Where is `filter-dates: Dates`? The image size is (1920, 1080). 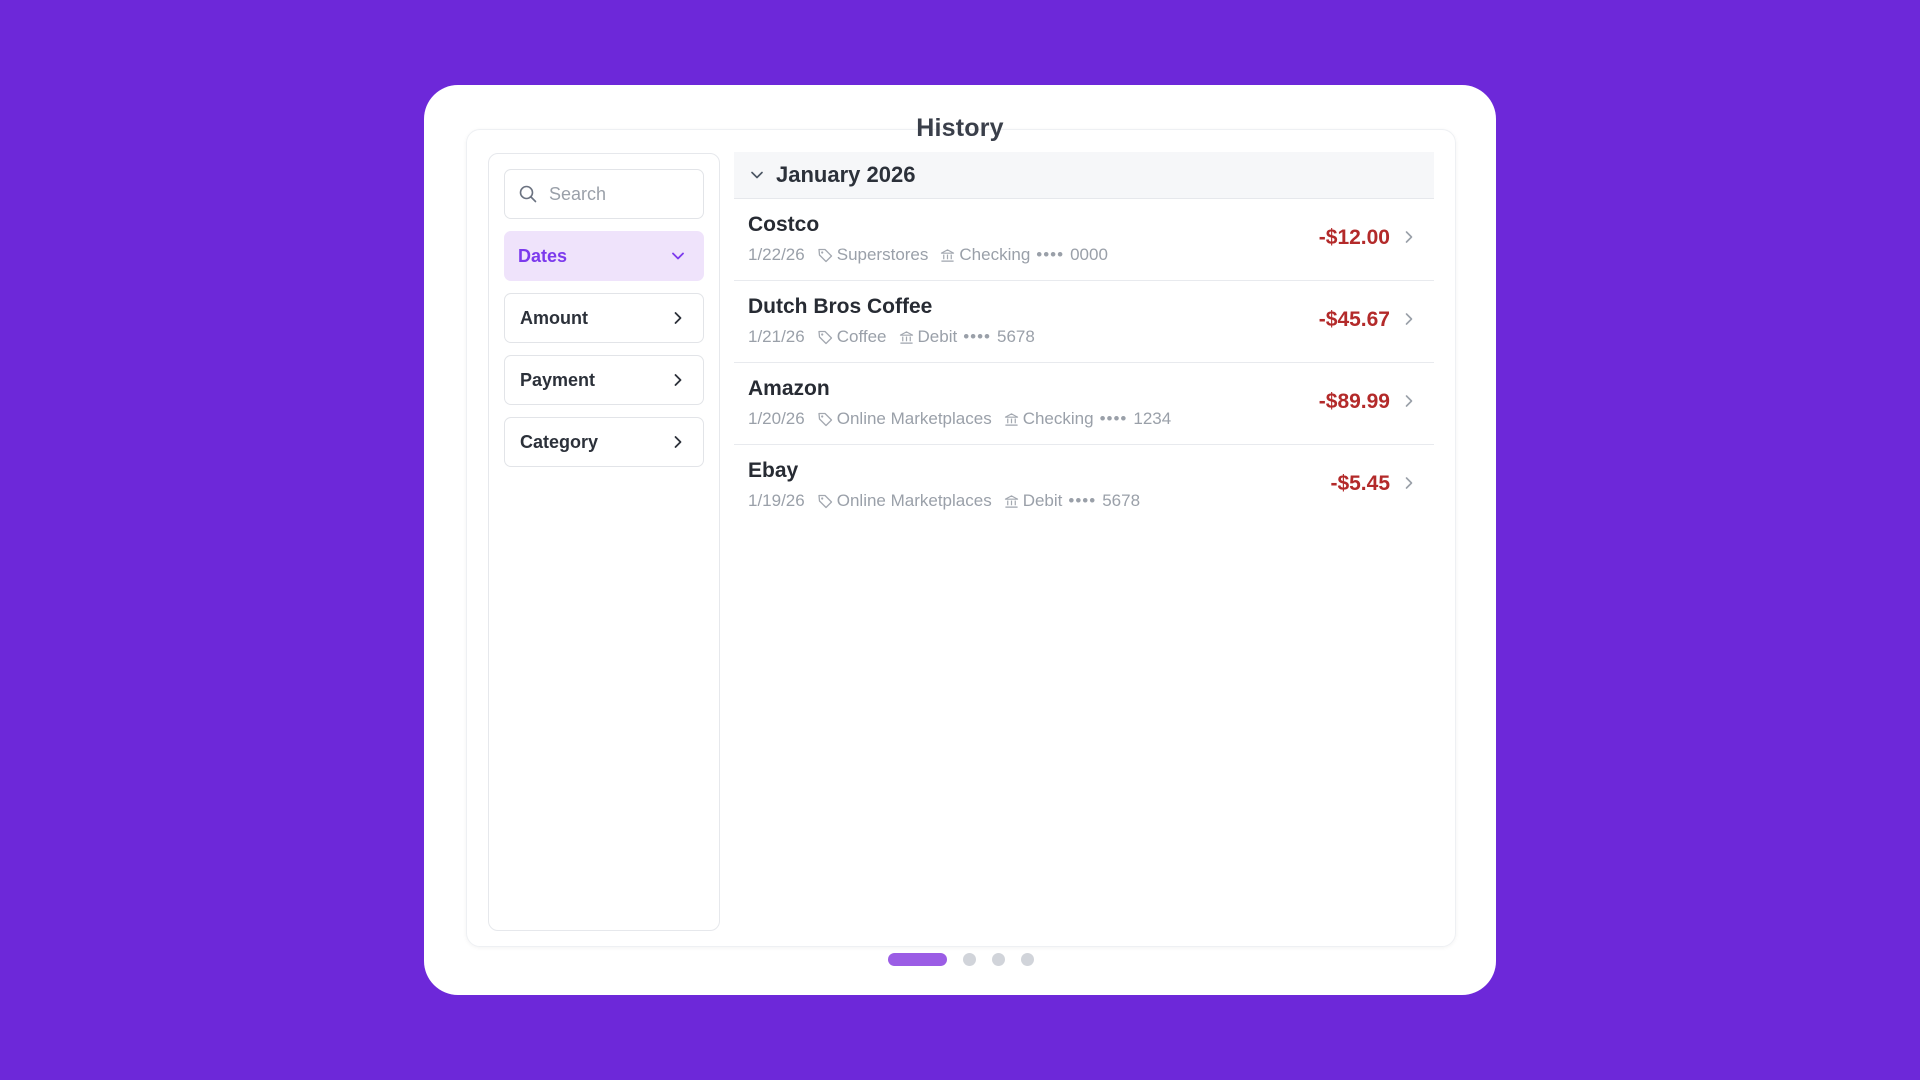
filter-dates: Dates is located at coordinates (604, 256).